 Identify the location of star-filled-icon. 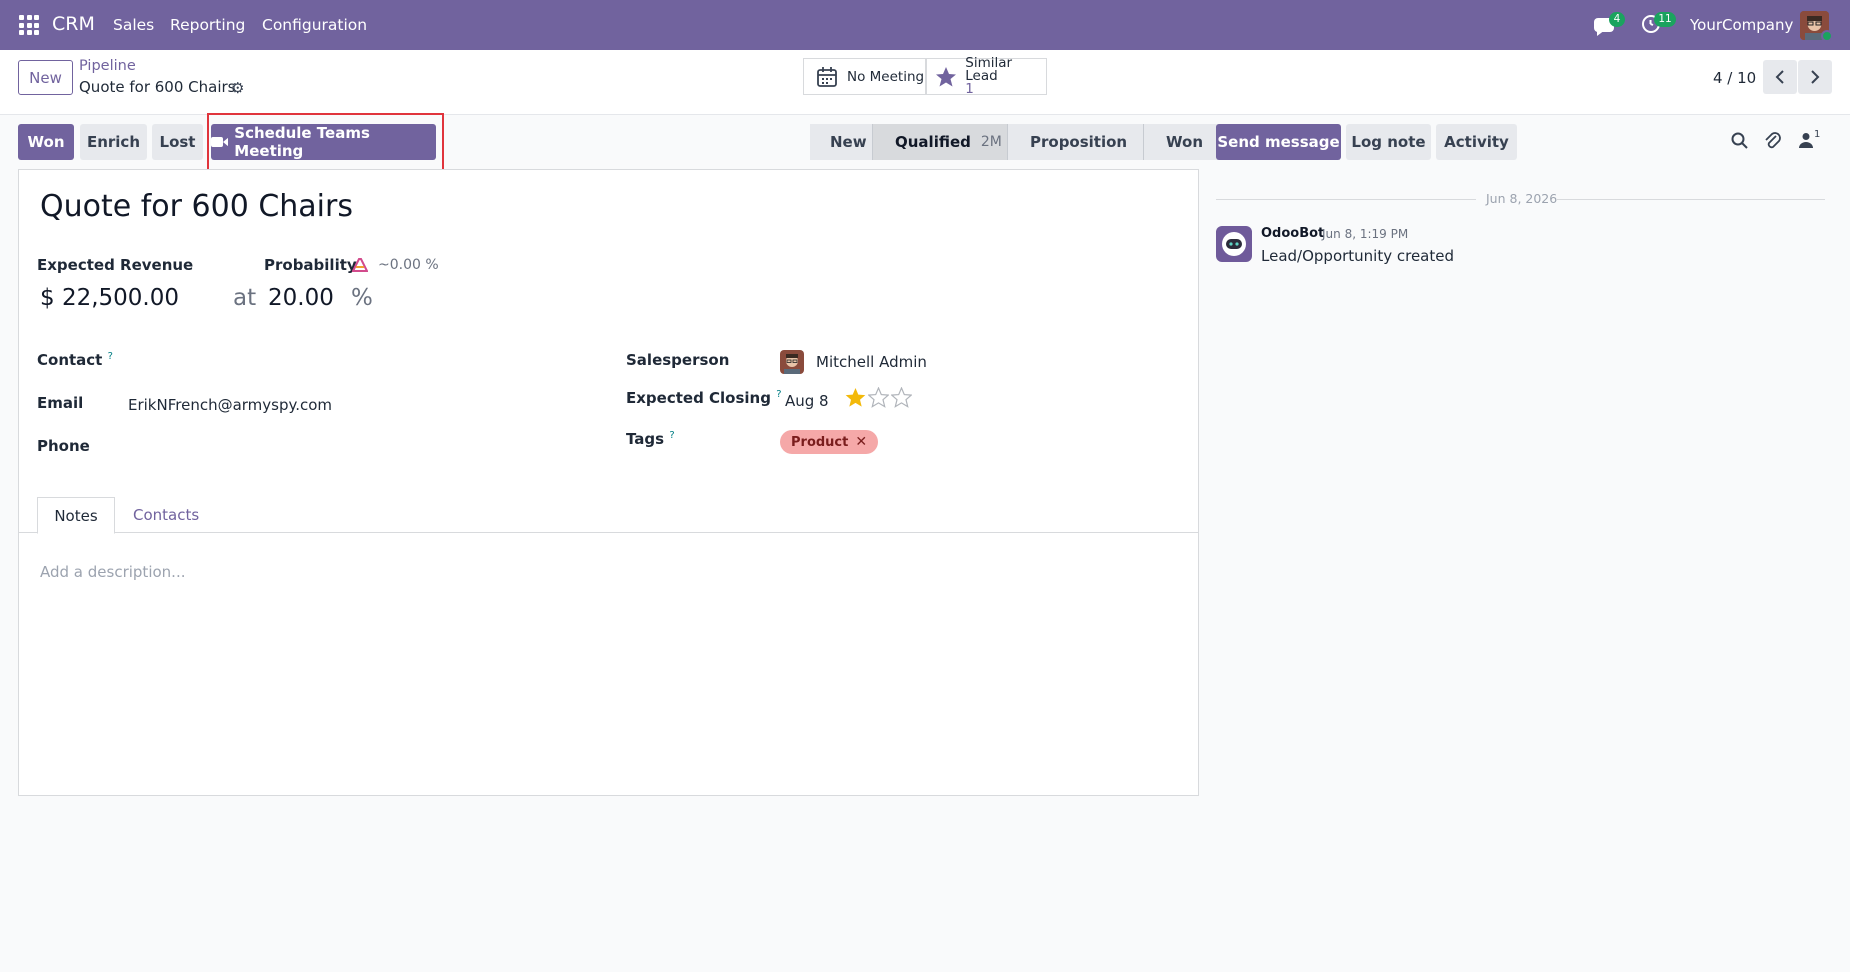
(855, 397).